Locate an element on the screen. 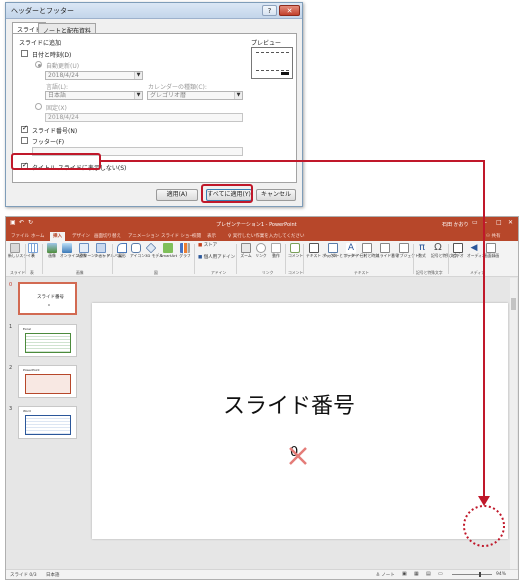  omega-icon: Ω is located at coordinates (438, 247).